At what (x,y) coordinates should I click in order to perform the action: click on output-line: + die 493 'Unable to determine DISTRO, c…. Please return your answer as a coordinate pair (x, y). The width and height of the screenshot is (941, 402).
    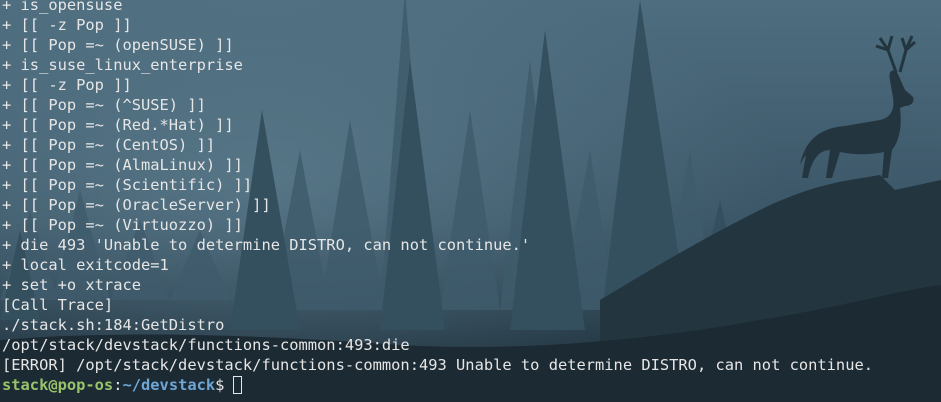
    Looking at the image, I should click on (266, 245).